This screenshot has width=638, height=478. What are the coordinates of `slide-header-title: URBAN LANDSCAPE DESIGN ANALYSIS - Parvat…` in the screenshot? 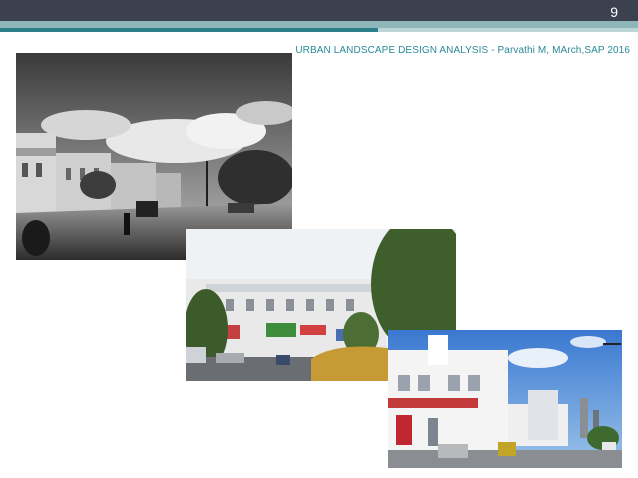 It's located at (462, 50).